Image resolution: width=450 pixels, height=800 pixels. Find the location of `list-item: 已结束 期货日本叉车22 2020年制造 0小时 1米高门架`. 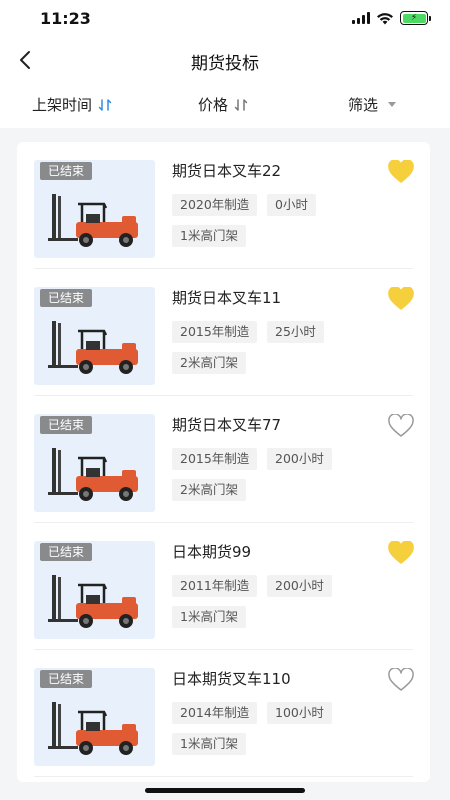

list-item: 已结束 期货日本叉车22 2020年制造 0小时 1米高门架 is located at coordinates (223, 205).